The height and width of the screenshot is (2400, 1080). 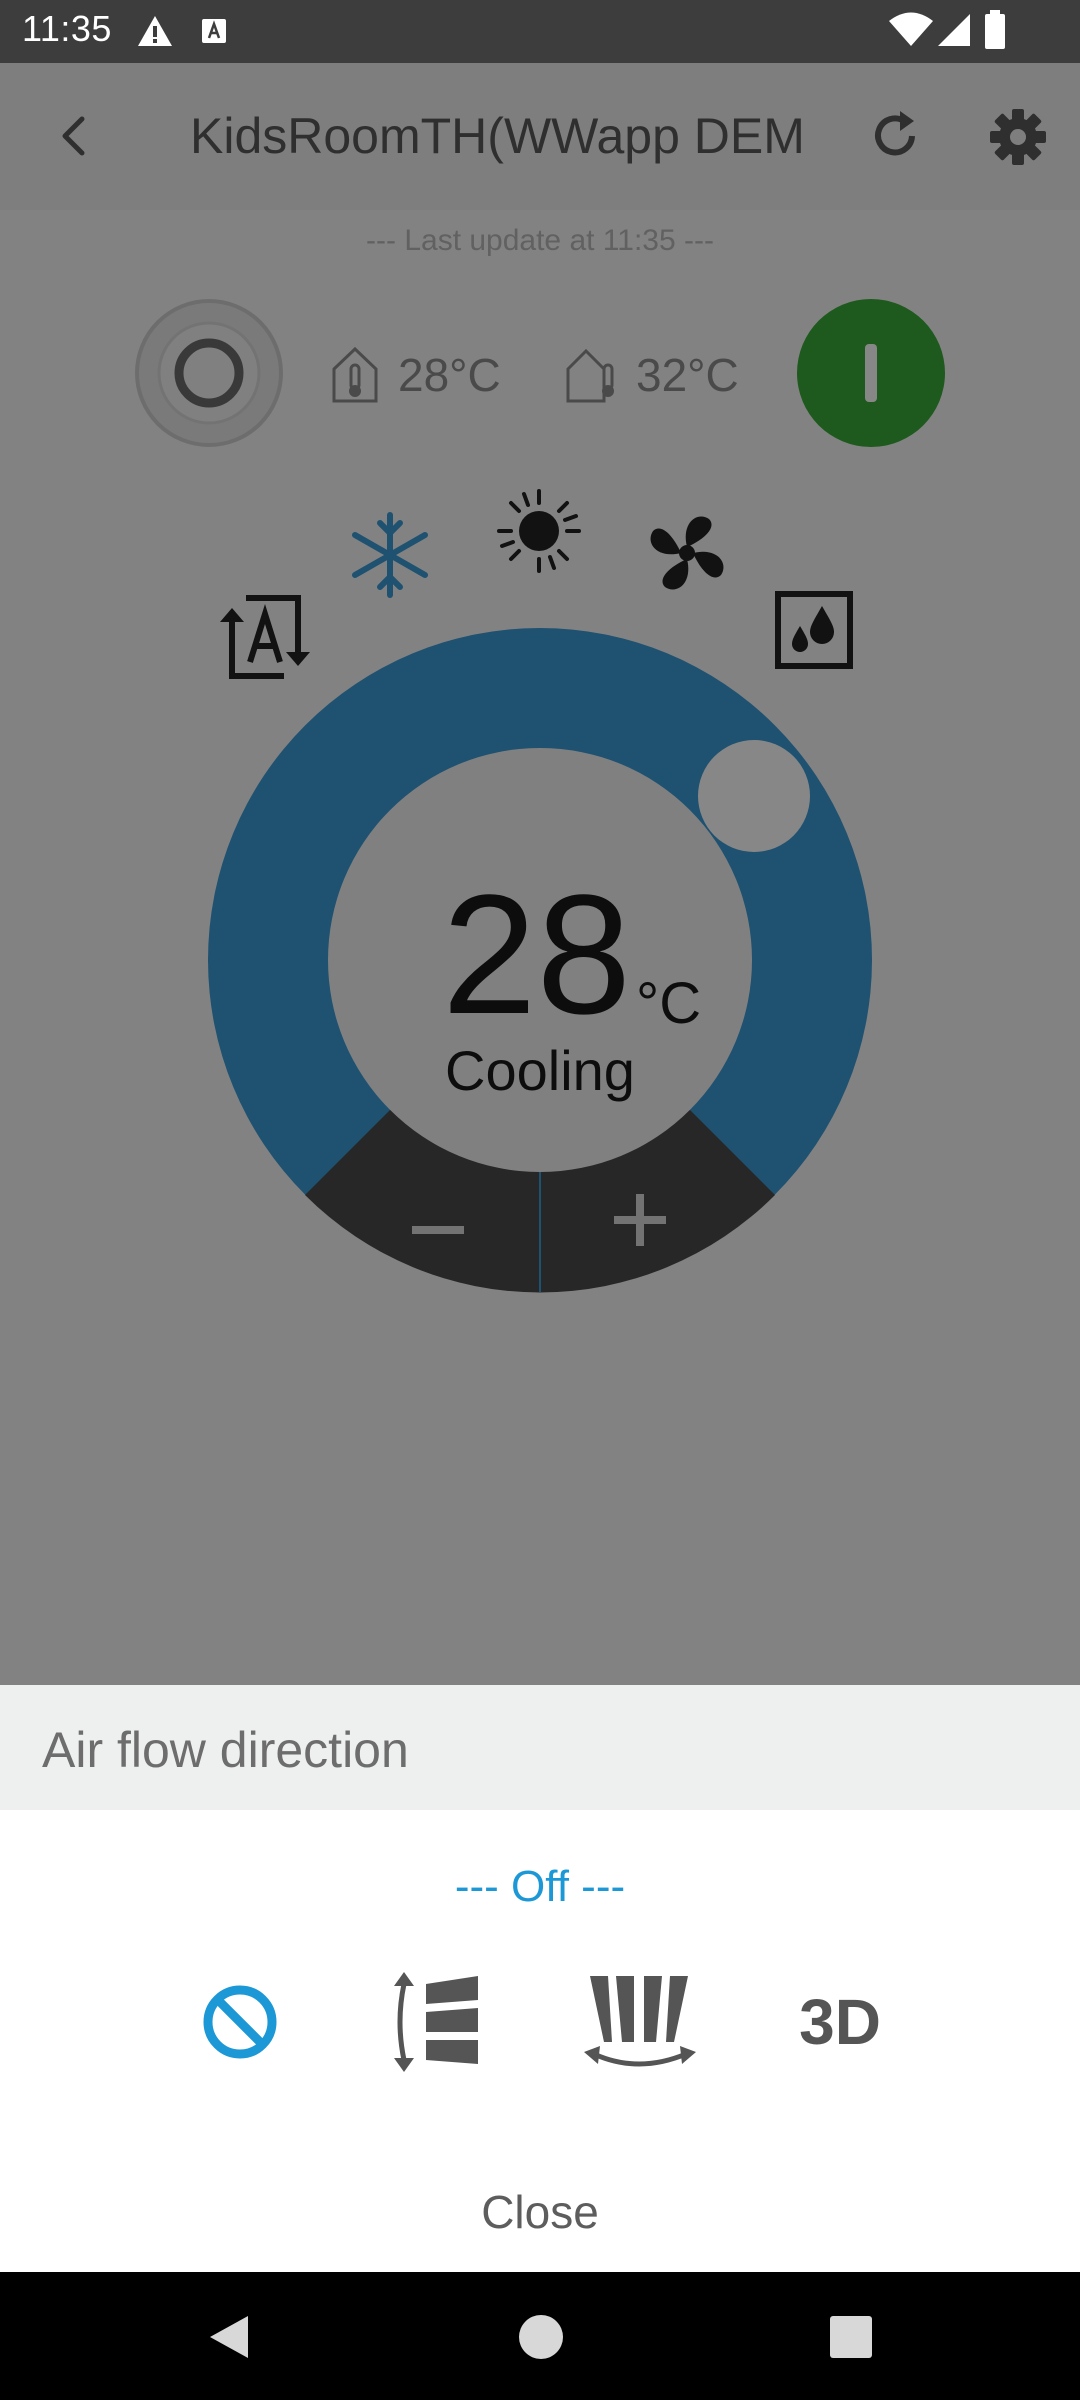 What do you see at coordinates (225, 1750) in the screenshot?
I see `airflow-sheet-title: Air flow direction` at bounding box center [225, 1750].